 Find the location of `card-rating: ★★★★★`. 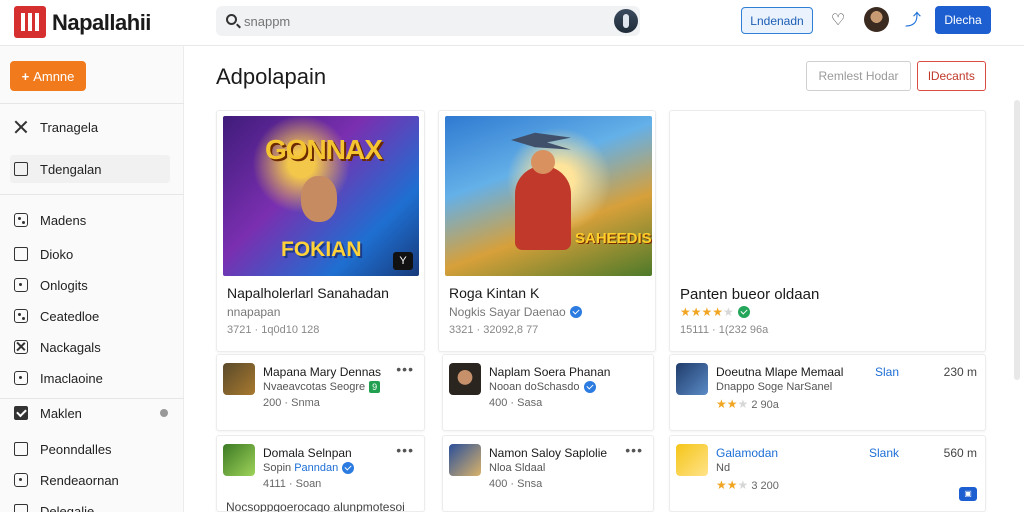

card-rating: ★★★★★ is located at coordinates (715, 312).